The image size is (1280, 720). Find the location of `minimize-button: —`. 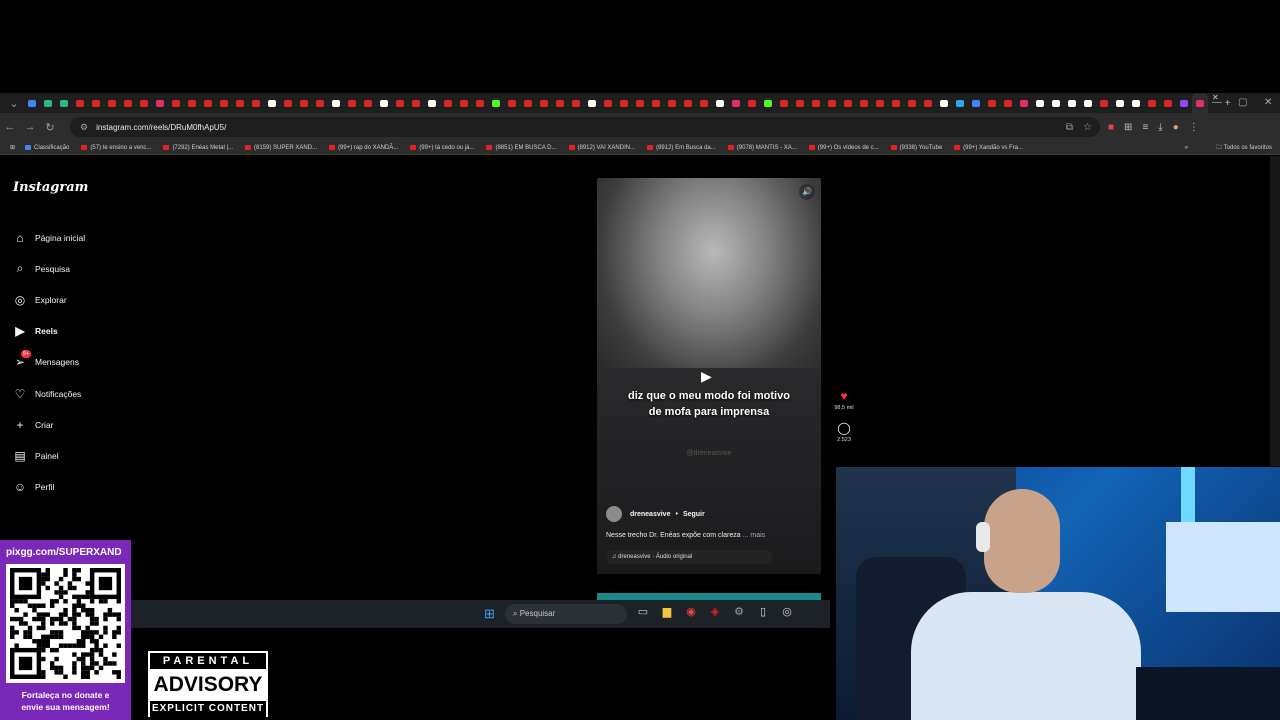

minimize-button: — is located at coordinates (1217, 103).